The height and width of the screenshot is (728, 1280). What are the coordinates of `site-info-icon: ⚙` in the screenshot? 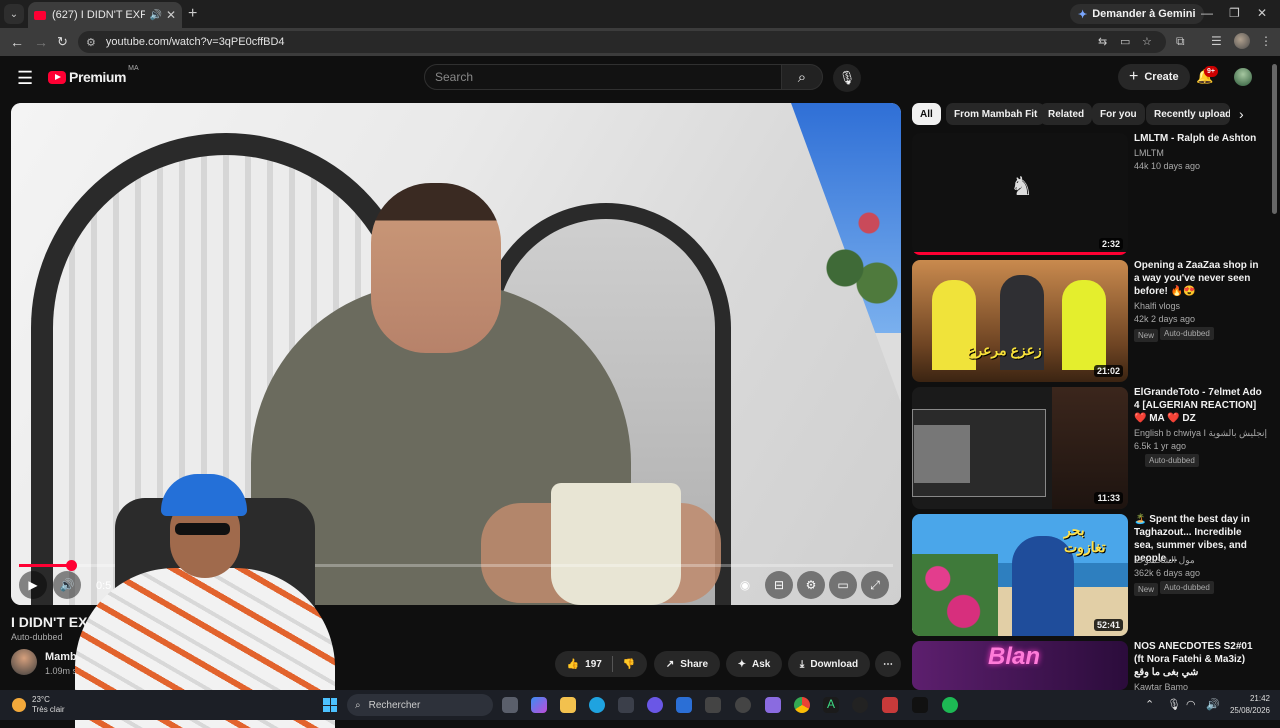 It's located at (91, 42).